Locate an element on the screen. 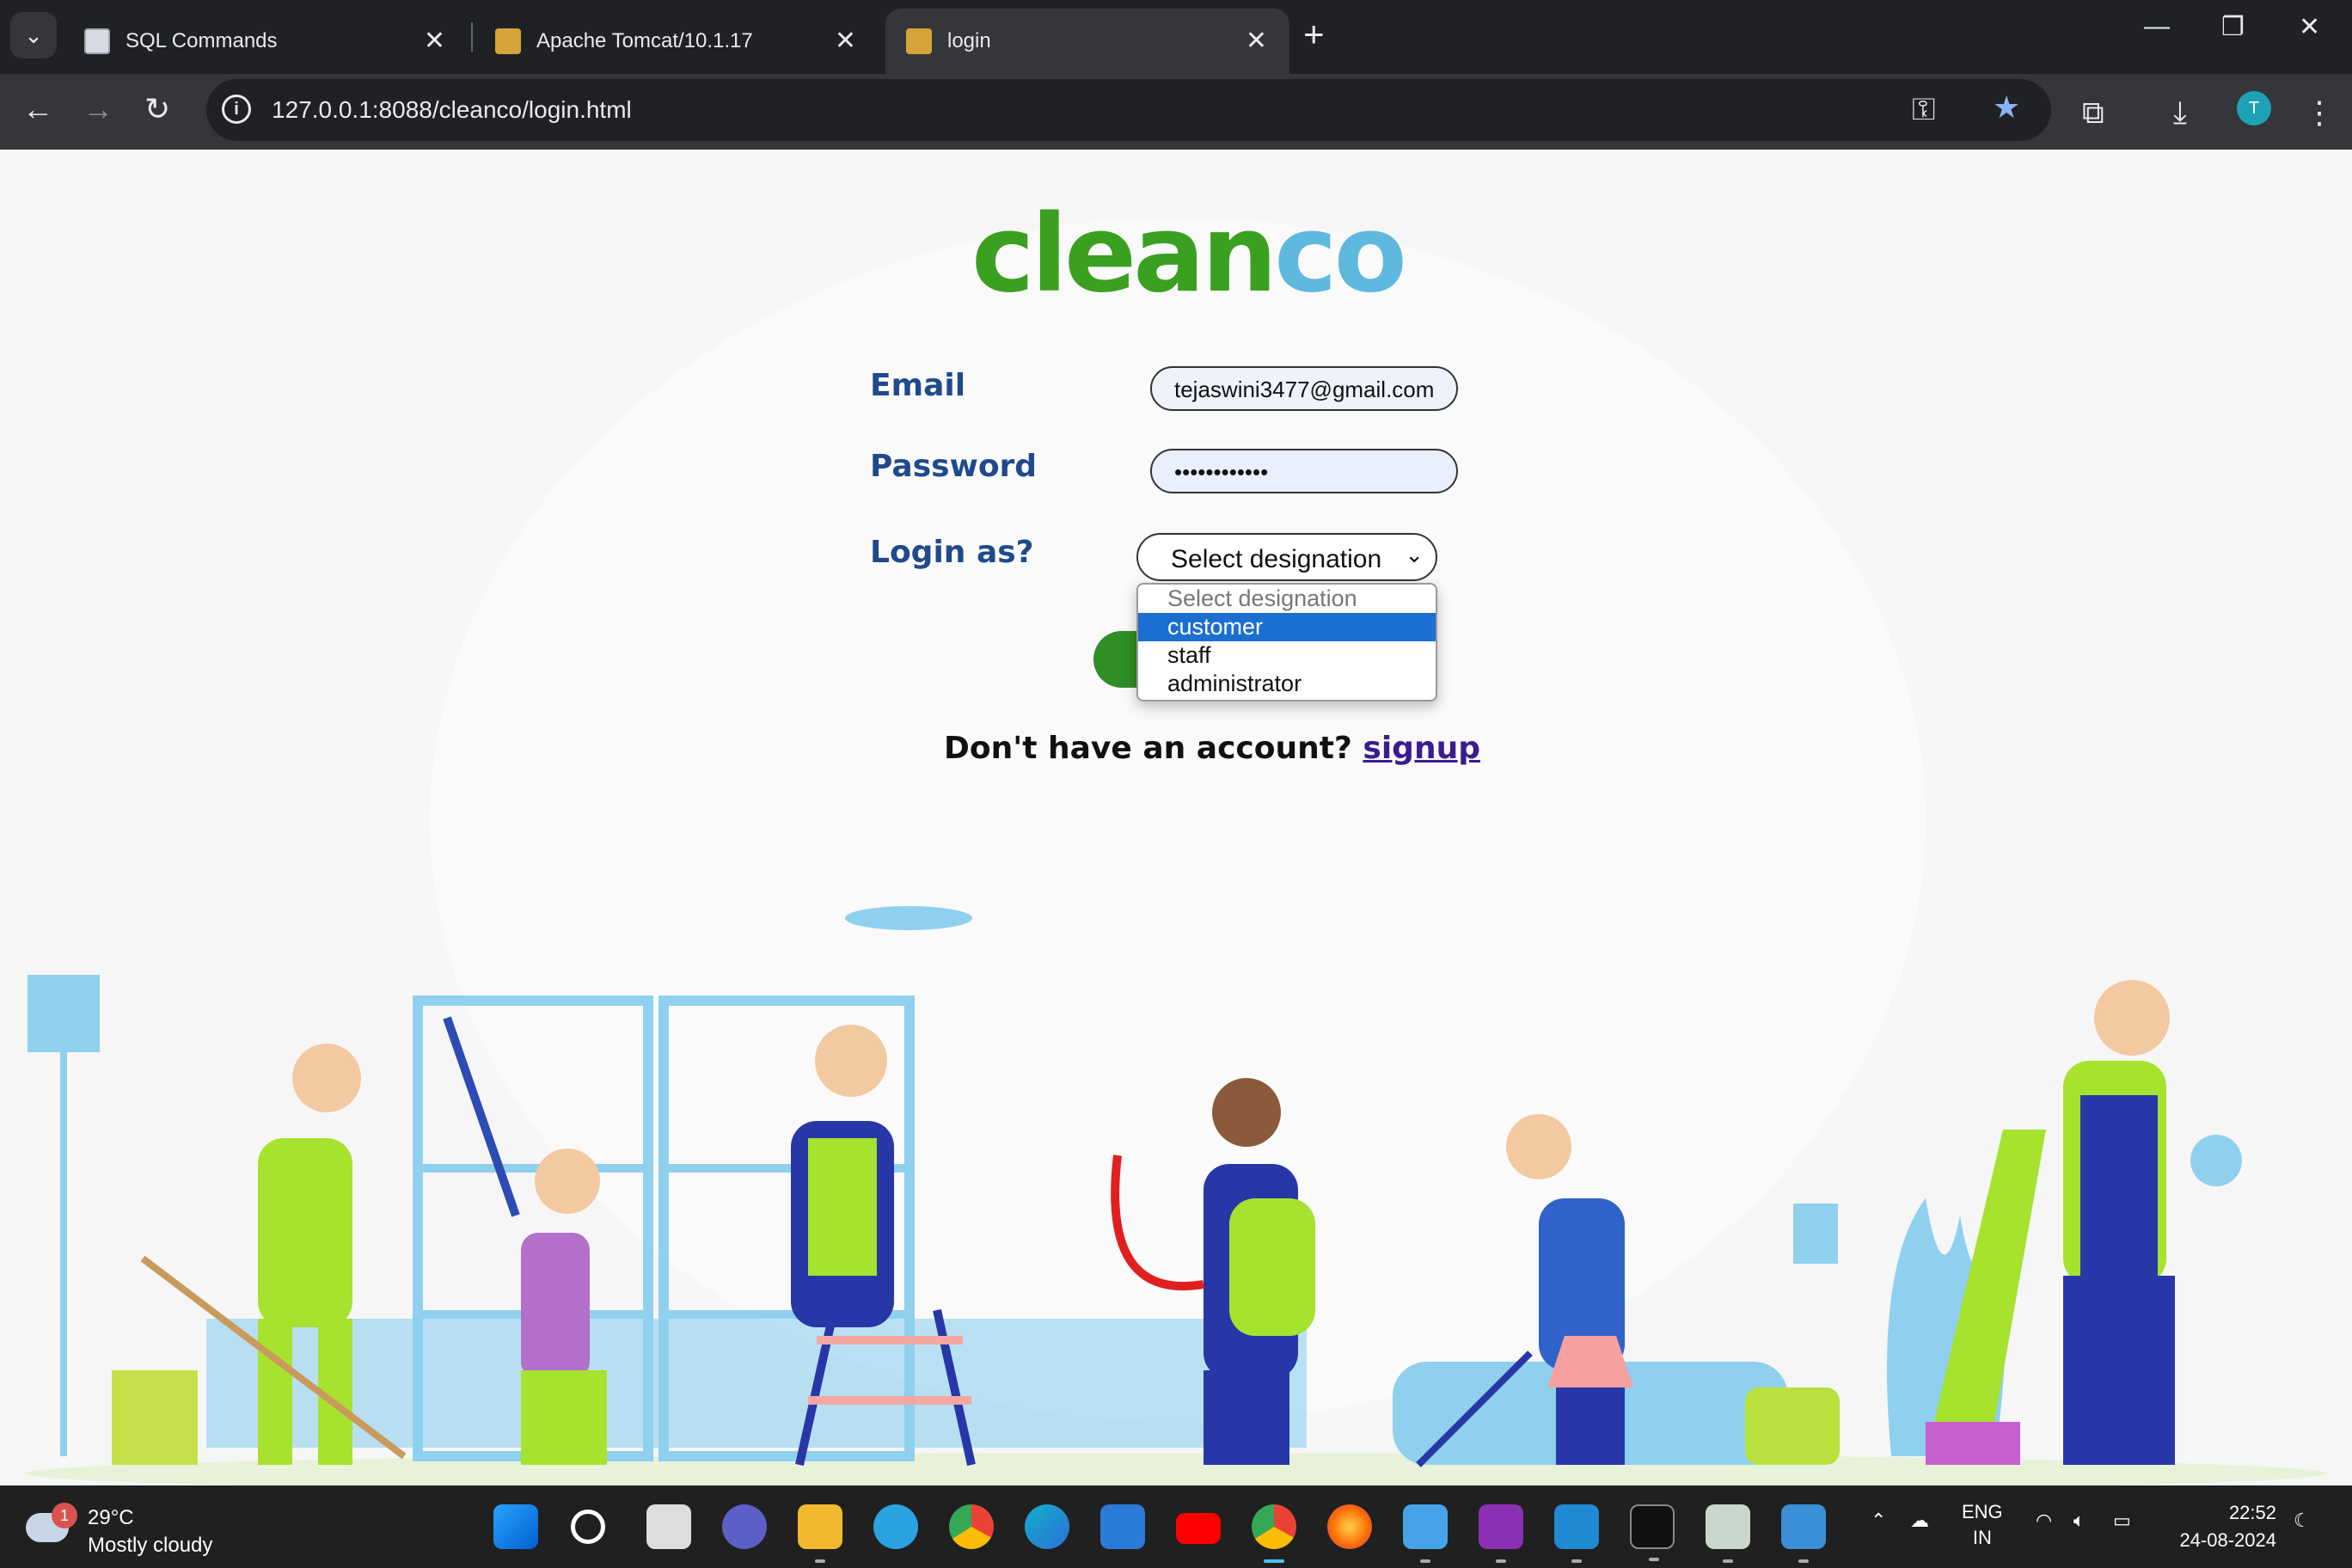  back-arrow-icon: ← is located at coordinates (37, 109).